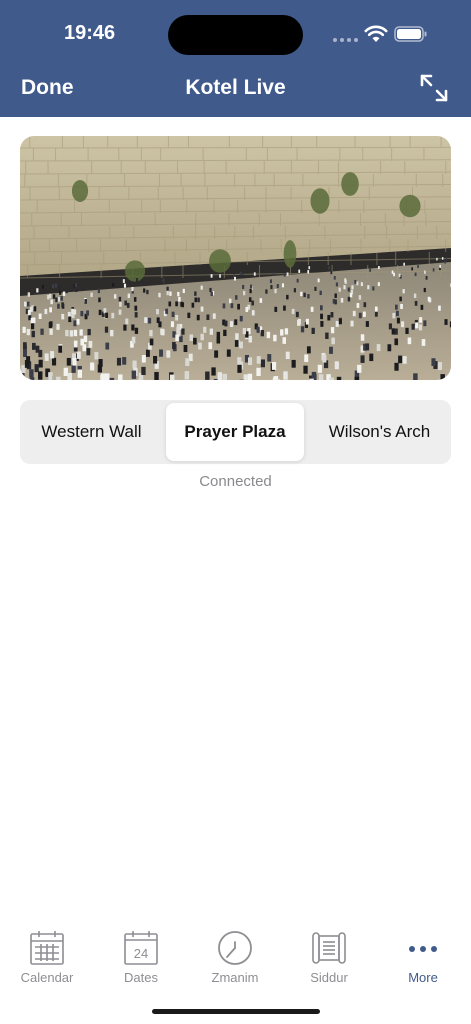 This screenshot has width=471, height=1024. I want to click on segment-wilsons-arch: Wilson's Arch, so click(379, 432).